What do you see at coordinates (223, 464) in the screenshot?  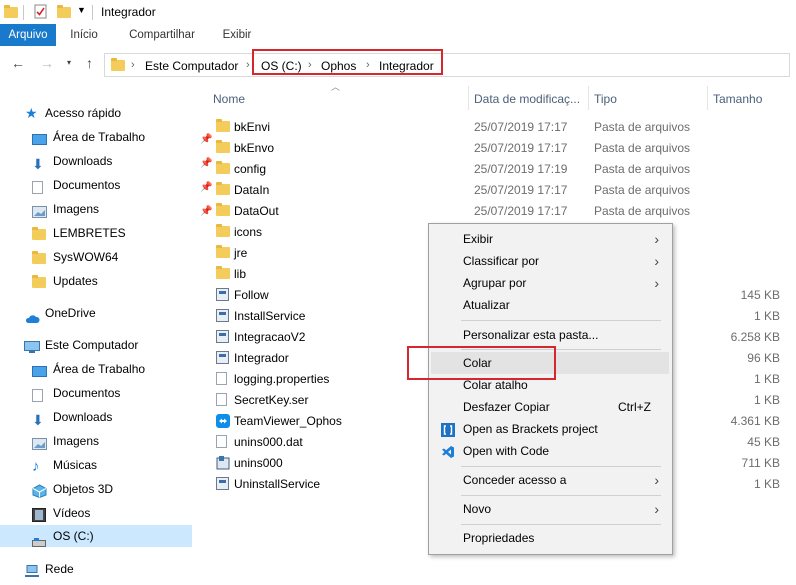 I see `uninstaller-icon` at bounding box center [223, 464].